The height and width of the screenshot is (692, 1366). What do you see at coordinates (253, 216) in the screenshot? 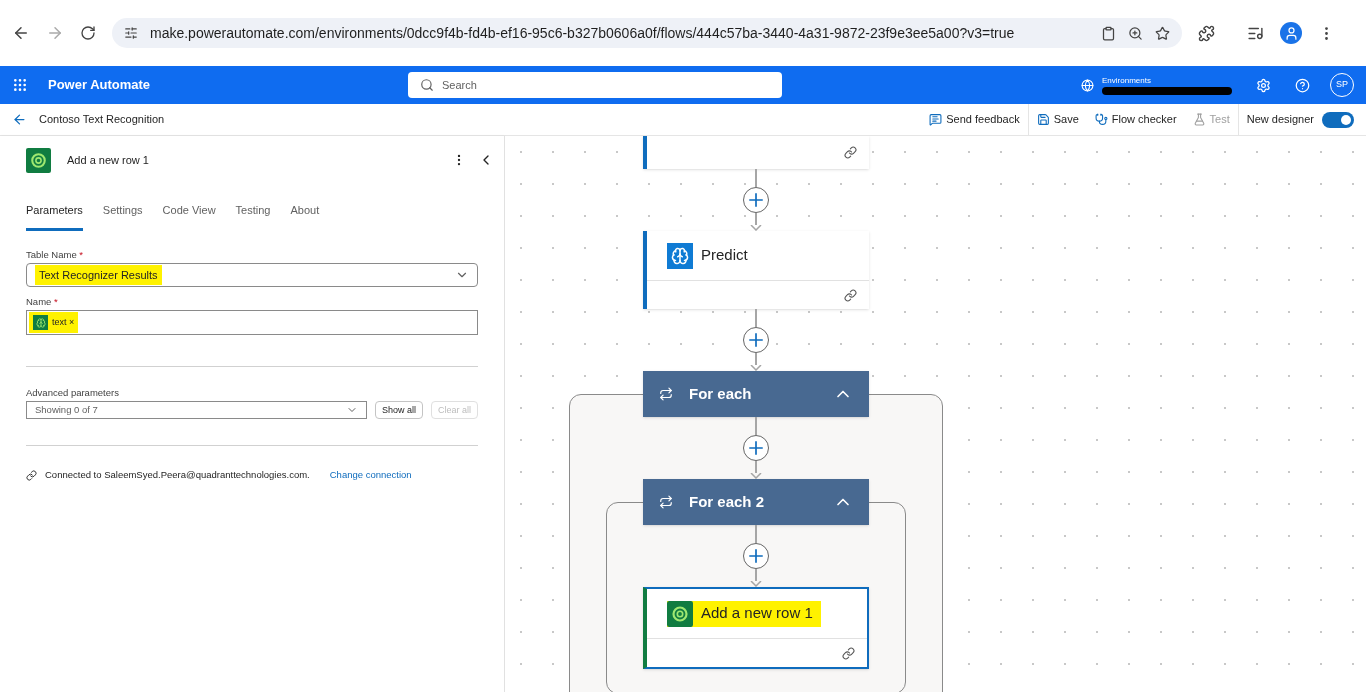
I see `tab: Testing` at bounding box center [253, 216].